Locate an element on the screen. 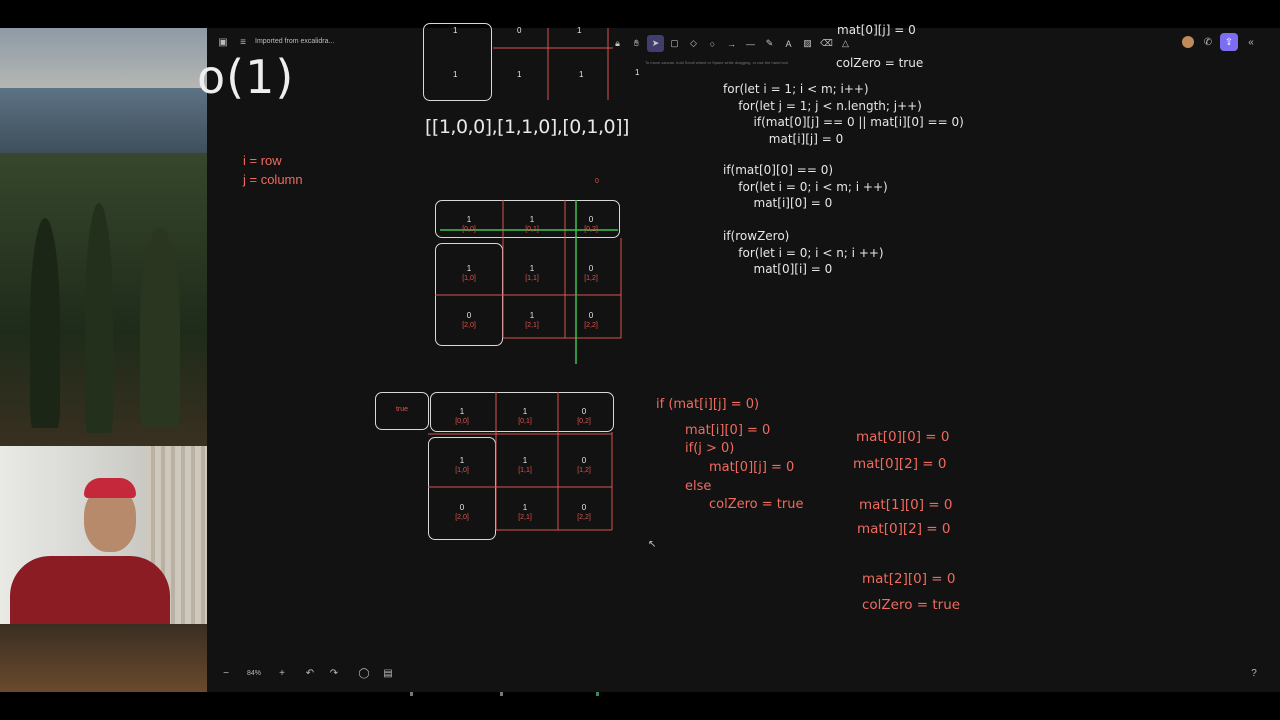 This screenshot has height=720, width=1280. selection-icon: ➤ is located at coordinates (655, 43).